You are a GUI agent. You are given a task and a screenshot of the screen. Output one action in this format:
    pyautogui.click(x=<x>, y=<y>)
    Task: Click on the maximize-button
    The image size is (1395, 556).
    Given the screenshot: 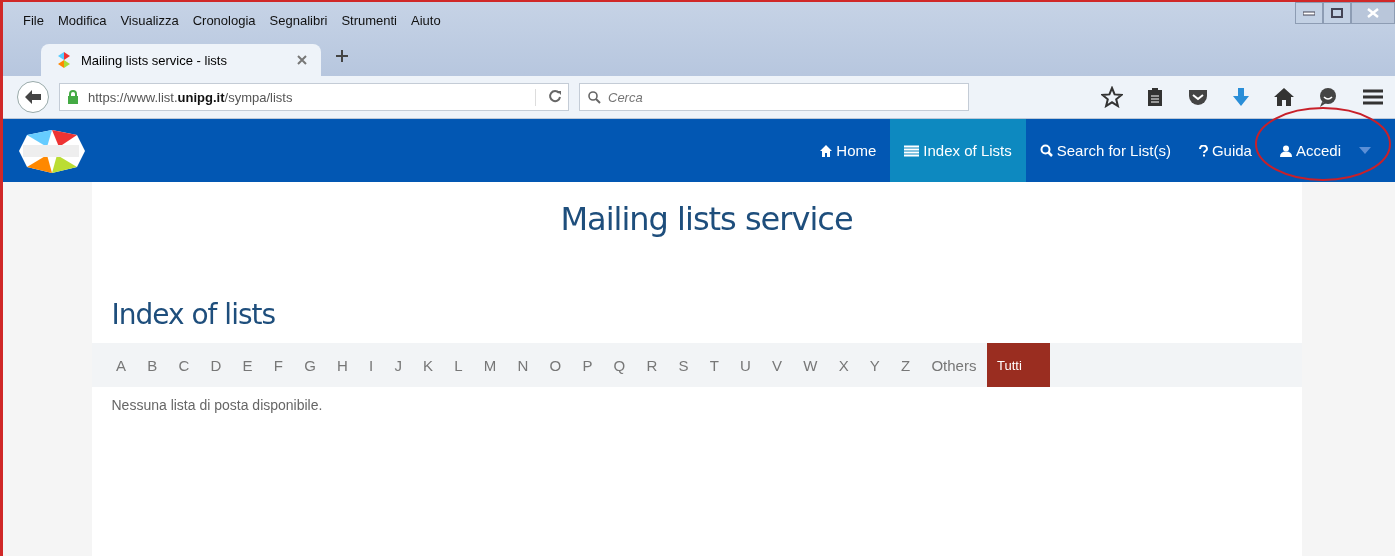 What is the action you would take?
    pyautogui.click(x=1337, y=13)
    